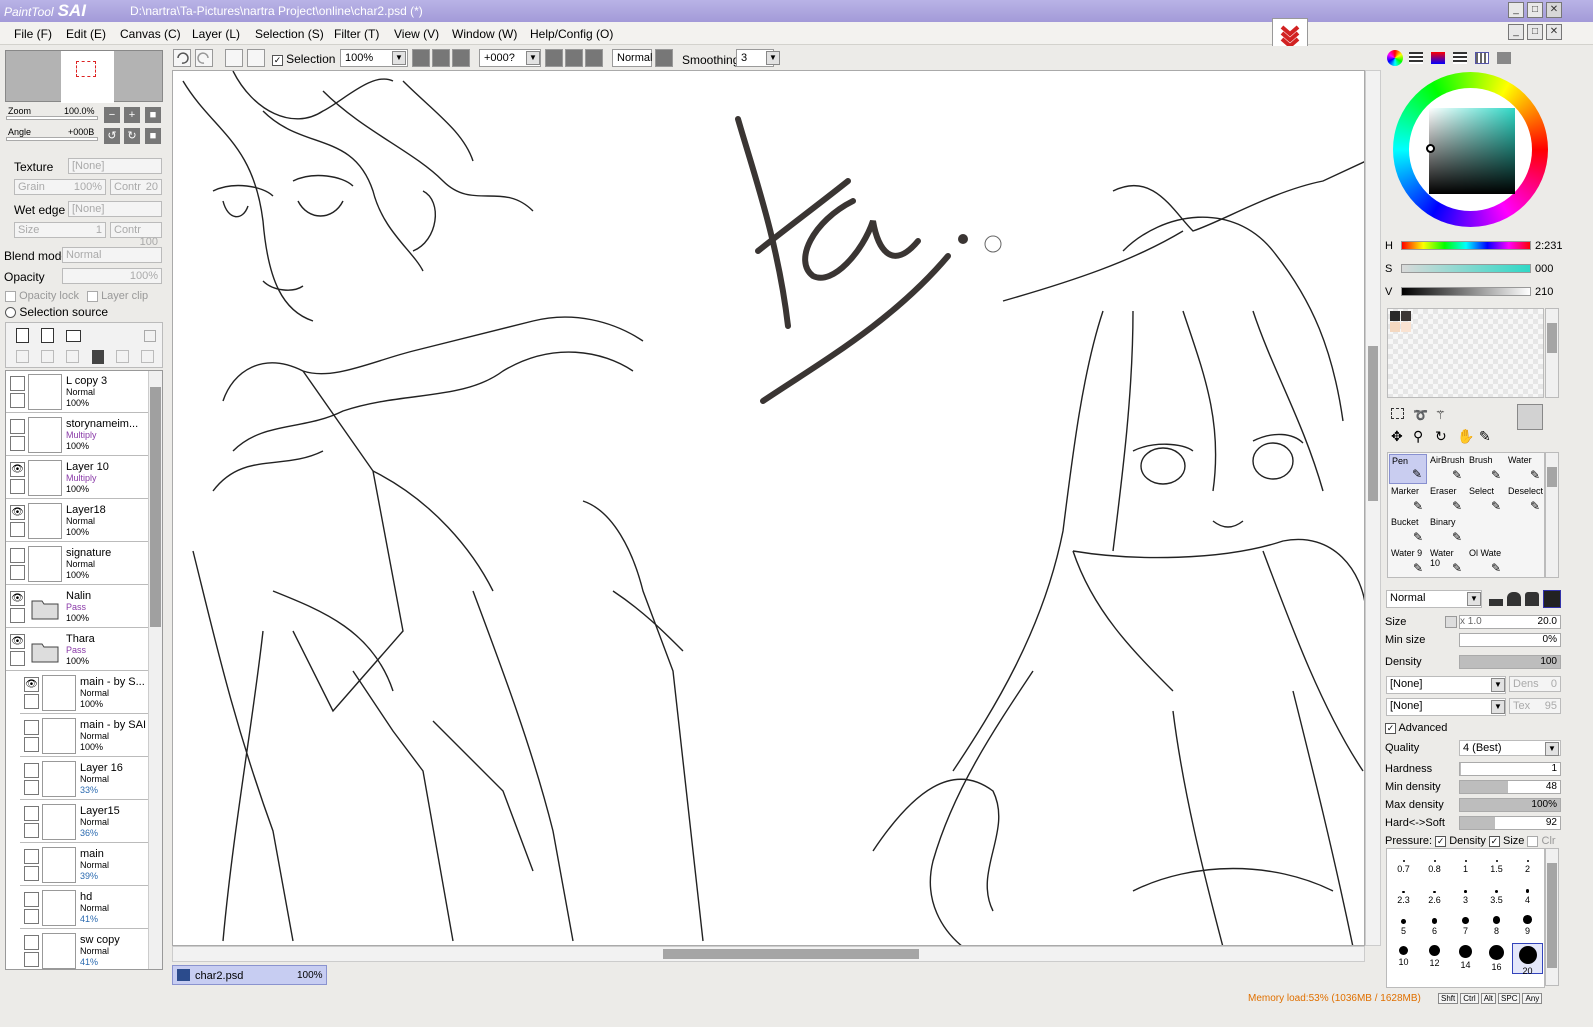 Image resolution: width=1593 pixels, height=1027 pixels. I want to click on layer-row: Layer 16 Normal 33%, so click(84, 779).